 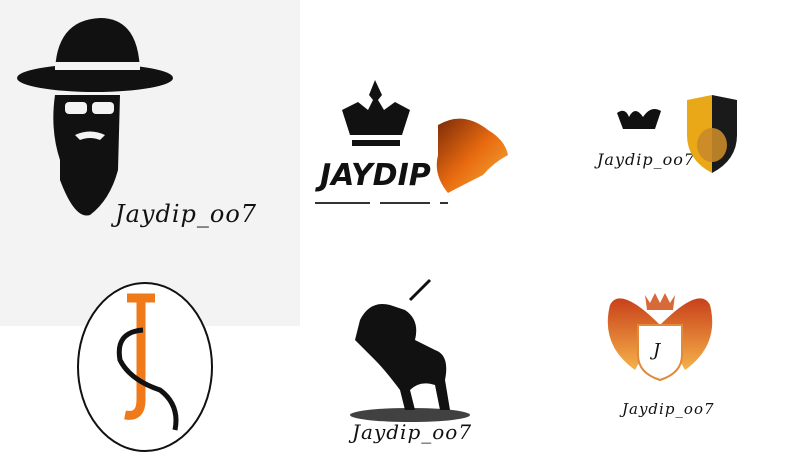 What do you see at coordinates (646, 159) in the screenshot?
I see `crown-lion-caption: Jaydip_oo7` at bounding box center [646, 159].